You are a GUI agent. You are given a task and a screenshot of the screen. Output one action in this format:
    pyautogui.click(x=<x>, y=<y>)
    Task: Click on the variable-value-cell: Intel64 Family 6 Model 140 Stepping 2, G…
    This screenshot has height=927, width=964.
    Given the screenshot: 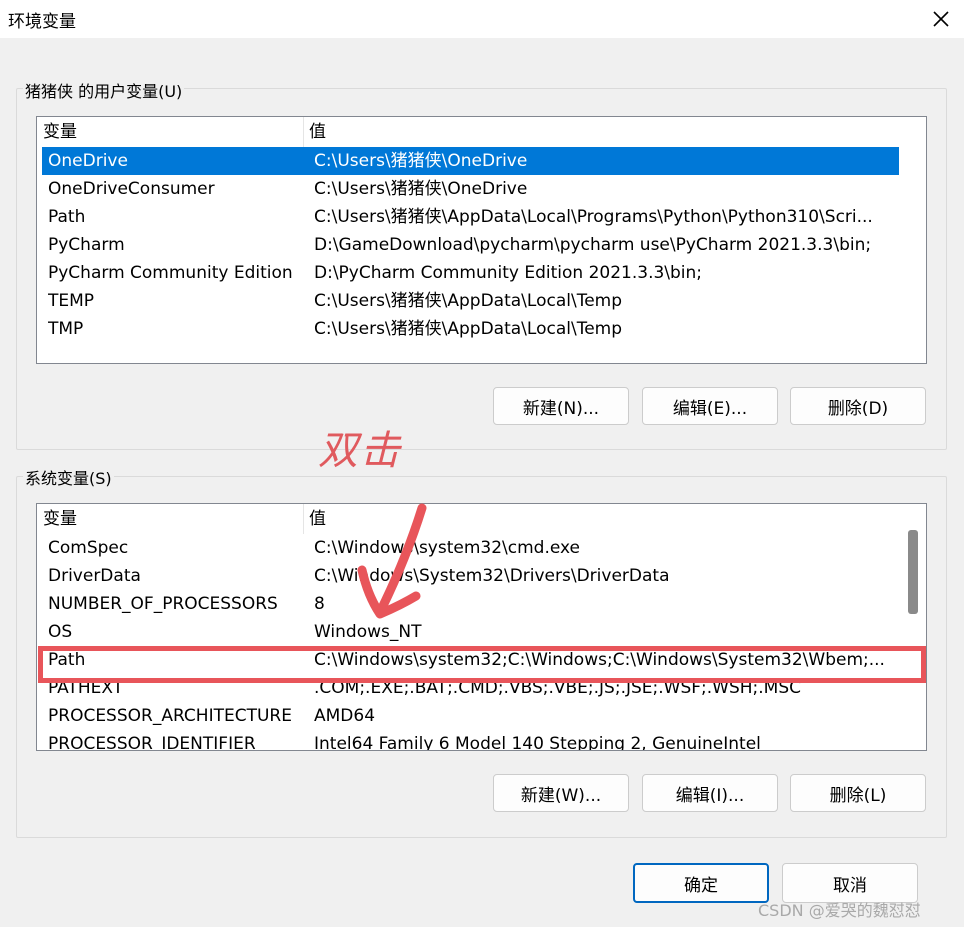 What is the action you would take?
    pyautogui.click(x=537, y=742)
    